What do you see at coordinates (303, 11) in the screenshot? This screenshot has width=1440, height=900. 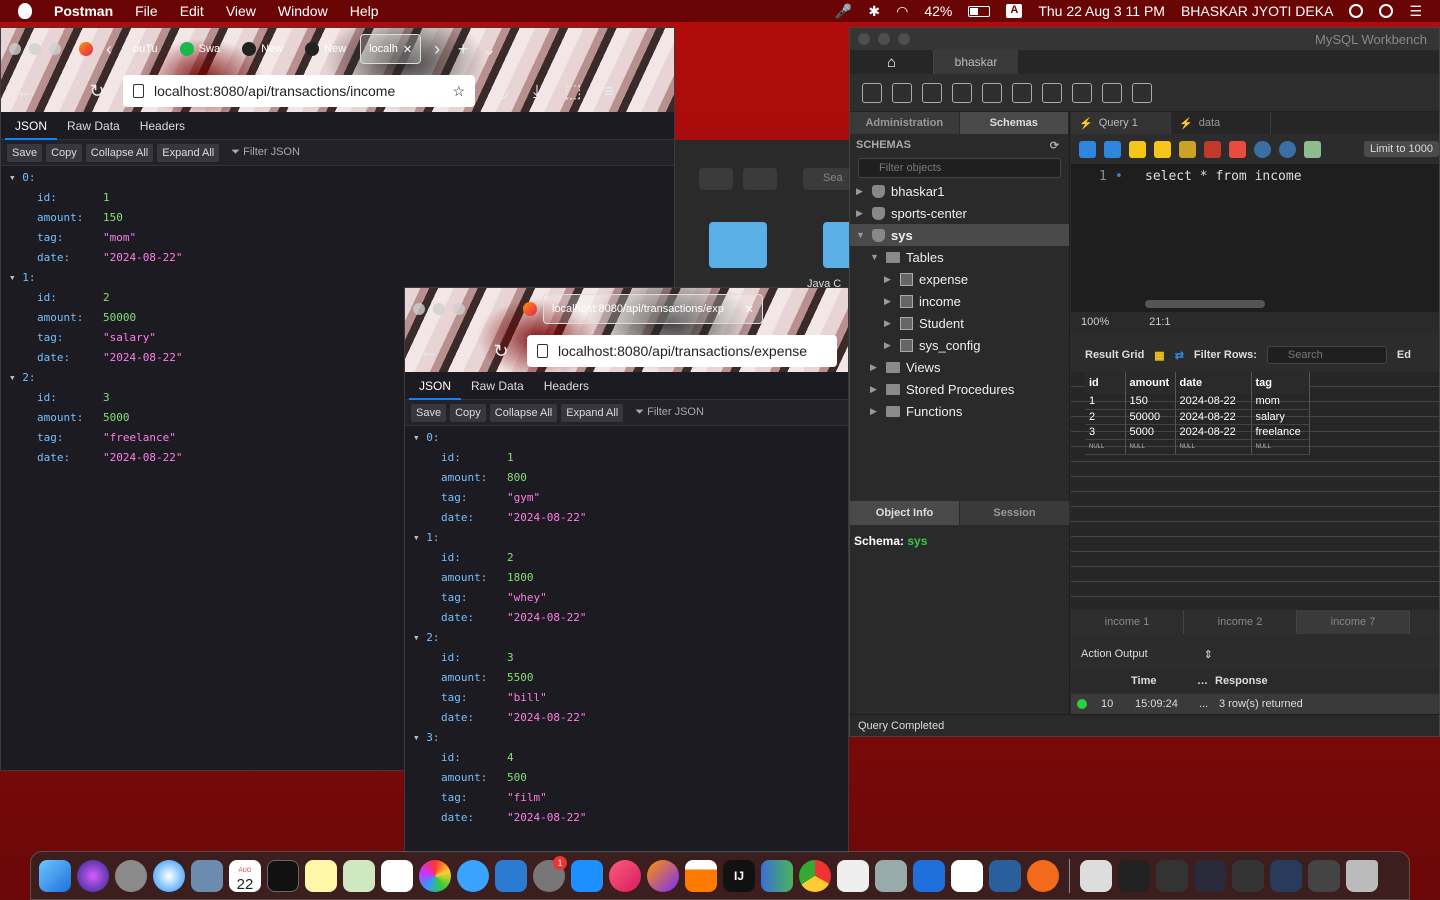 I see `menu-window: Window` at bounding box center [303, 11].